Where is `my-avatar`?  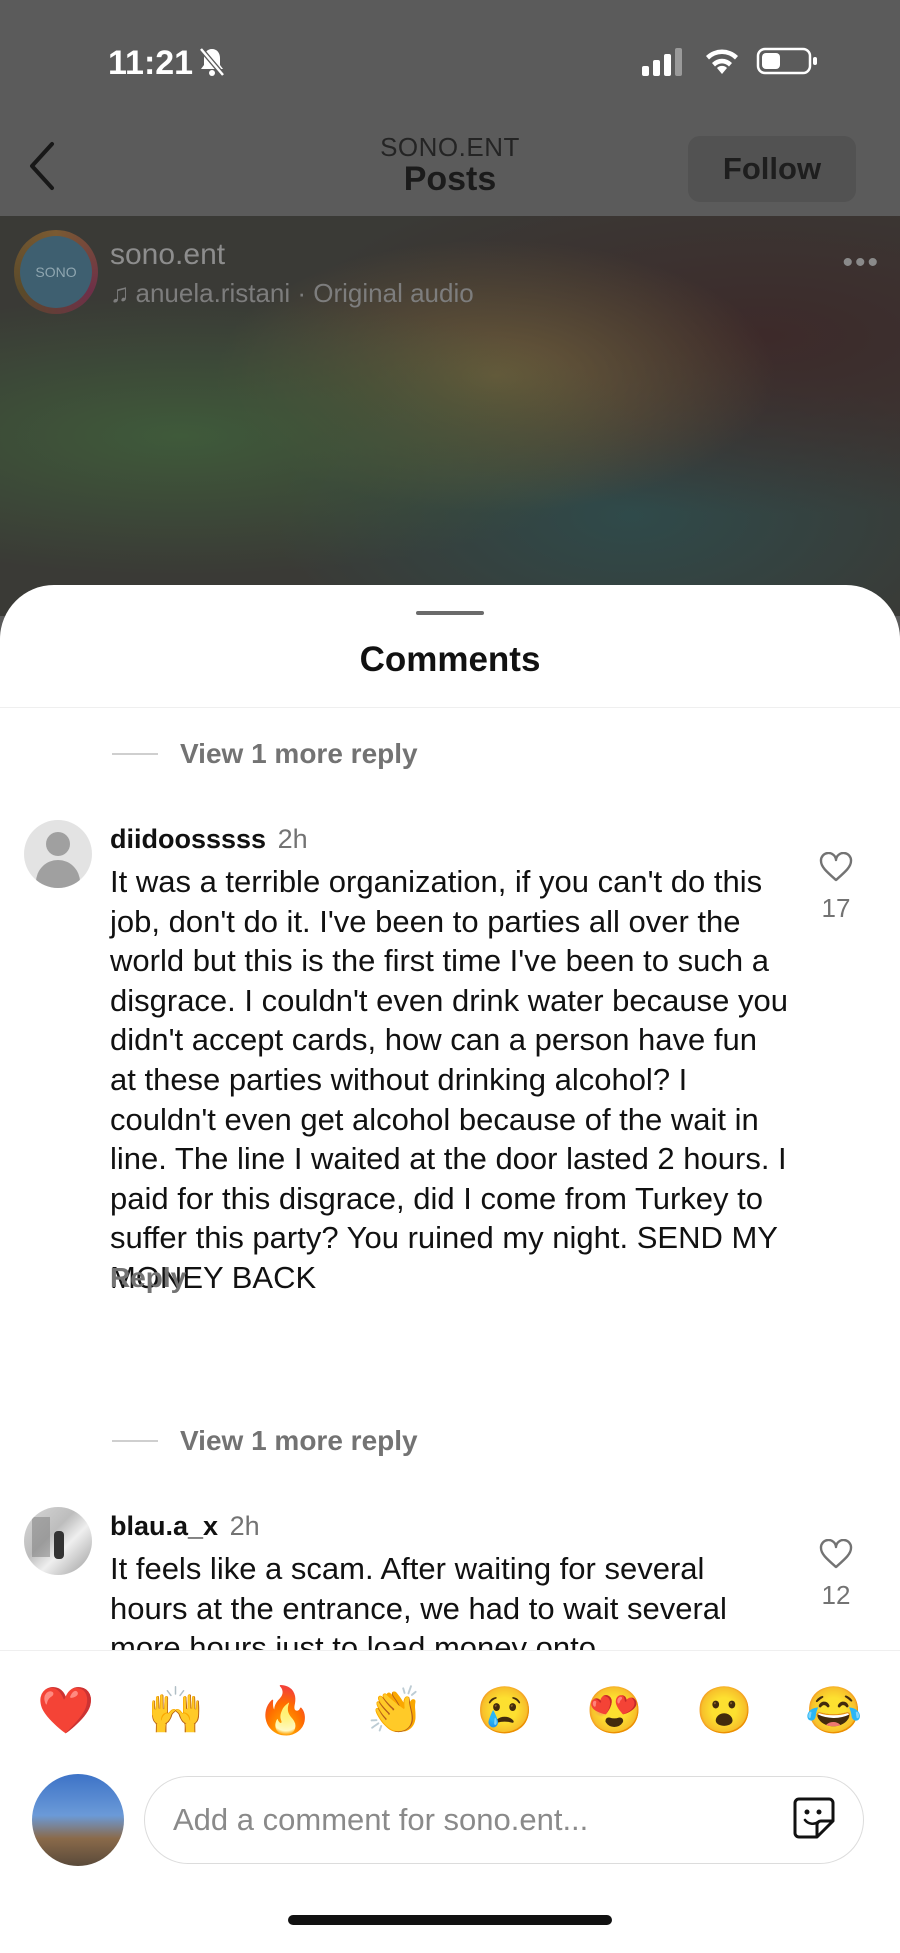 my-avatar is located at coordinates (78, 1820).